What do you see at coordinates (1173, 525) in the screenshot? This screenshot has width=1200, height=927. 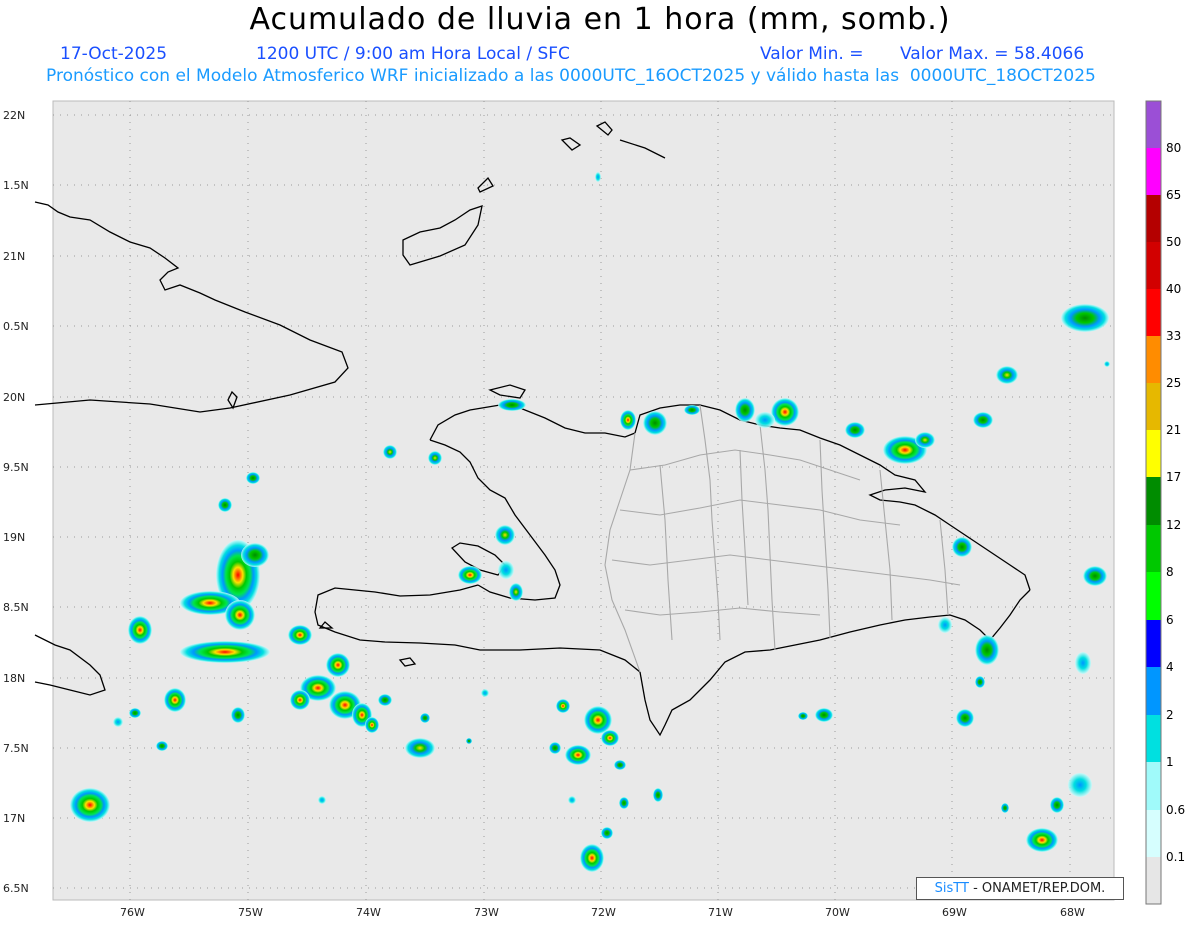 I see `svg-text: 12` at bounding box center [1173, 525].